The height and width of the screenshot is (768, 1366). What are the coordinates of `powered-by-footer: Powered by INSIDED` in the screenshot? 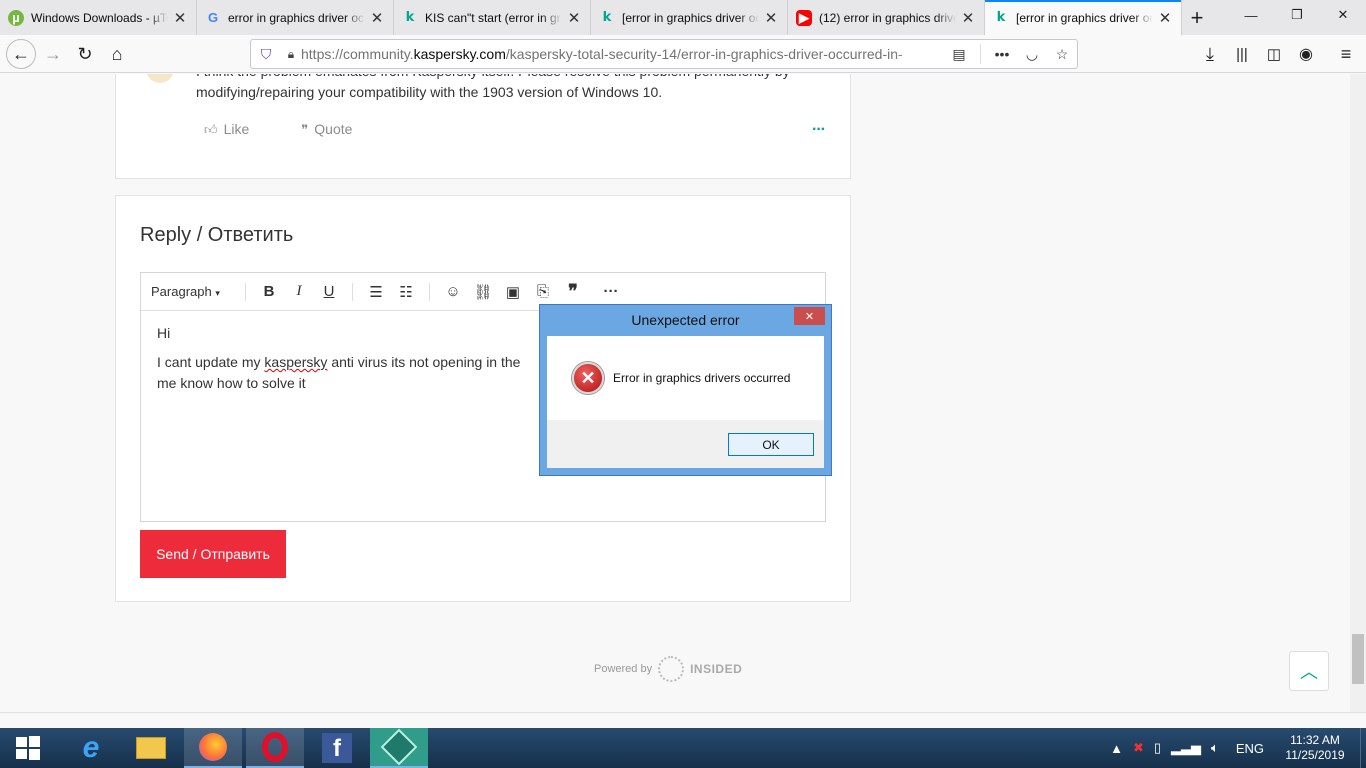 It's located at (668, 669).